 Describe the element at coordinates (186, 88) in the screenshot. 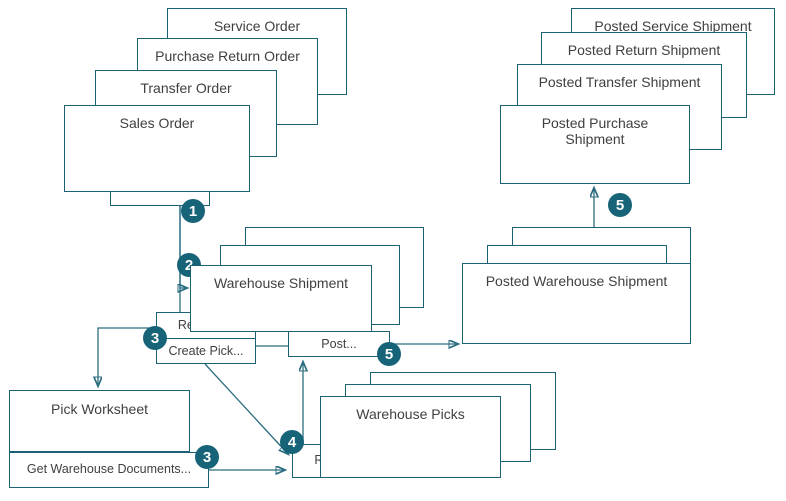

I see `source-order-box-3-label: Transfer Order` at that location.